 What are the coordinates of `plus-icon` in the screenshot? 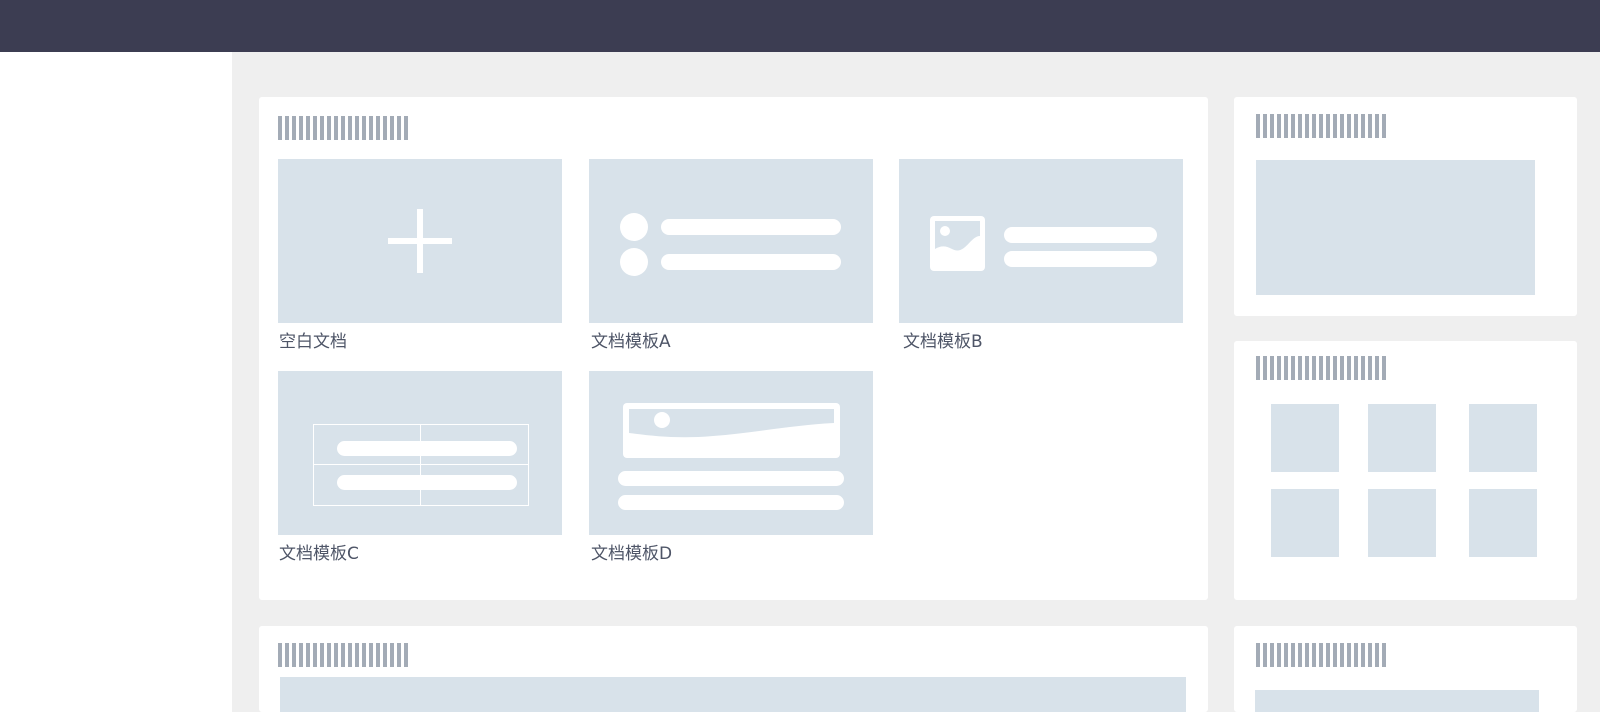 It's located at (420, 241).